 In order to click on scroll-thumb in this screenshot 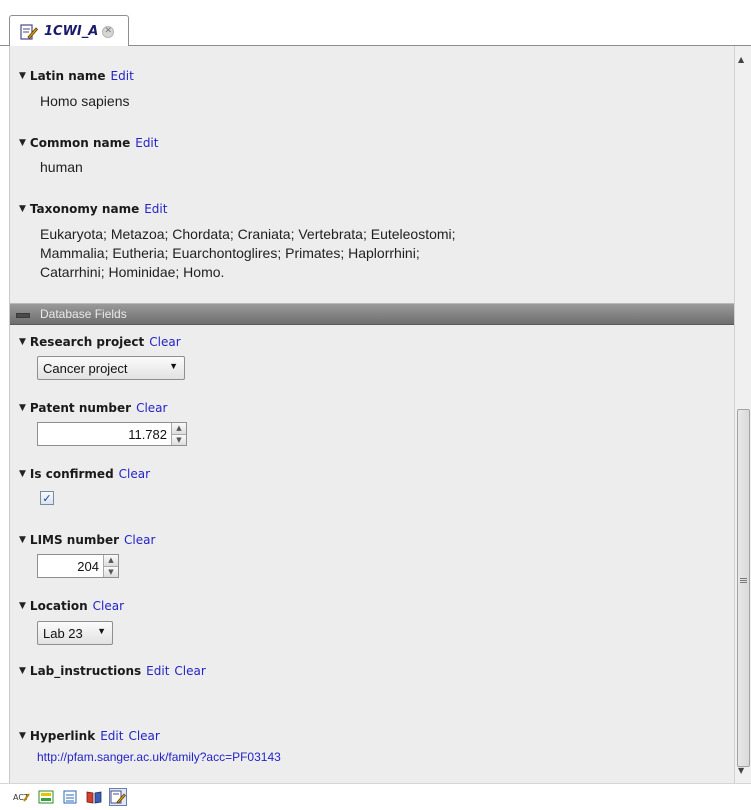, I will do `click(743, 588)`.